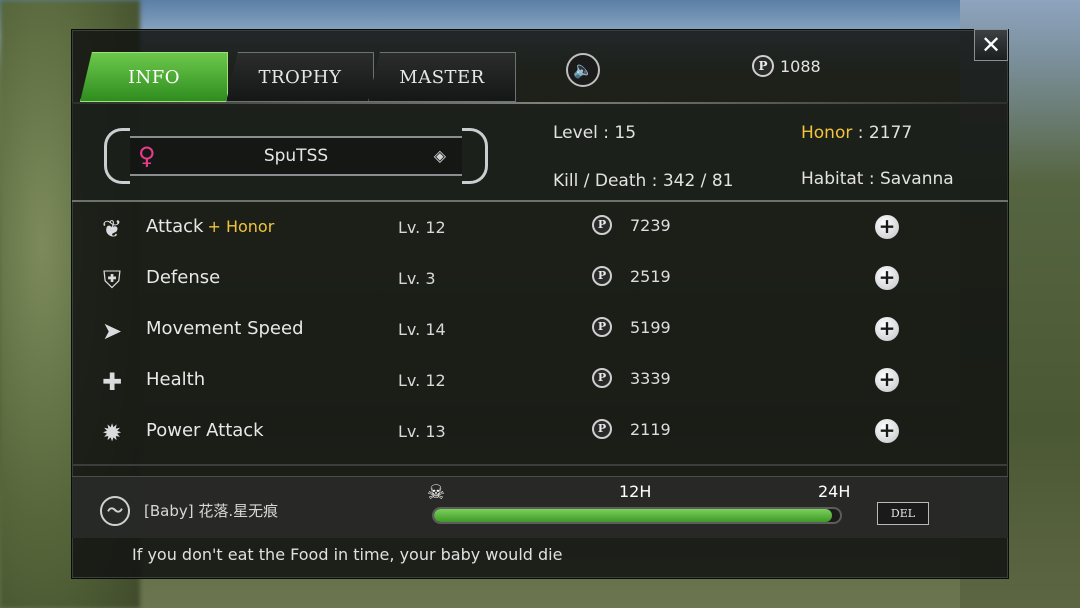  Describe the element at coordinates (112, 229) in the screenshot. I see `claw-icon: ❦` at that location.